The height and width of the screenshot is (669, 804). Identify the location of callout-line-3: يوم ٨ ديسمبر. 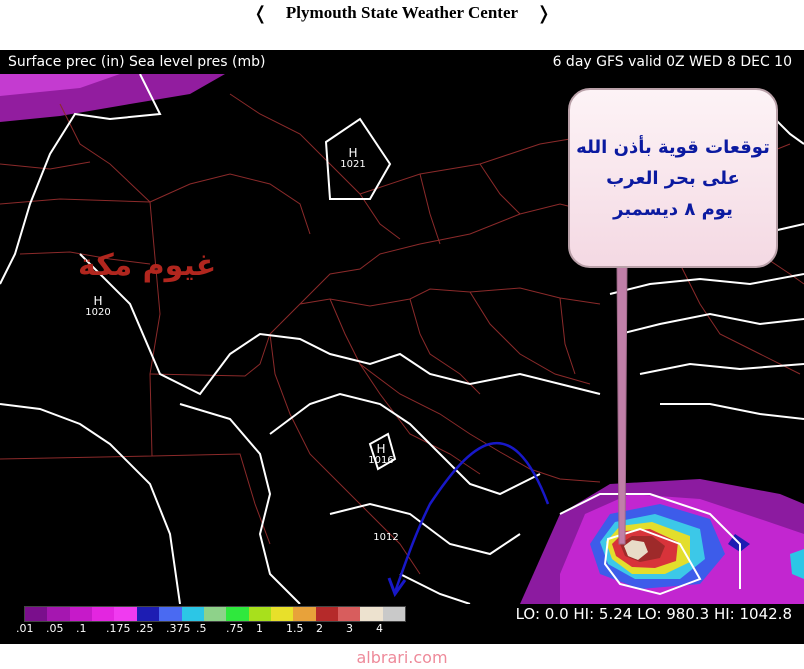
(673, 209).